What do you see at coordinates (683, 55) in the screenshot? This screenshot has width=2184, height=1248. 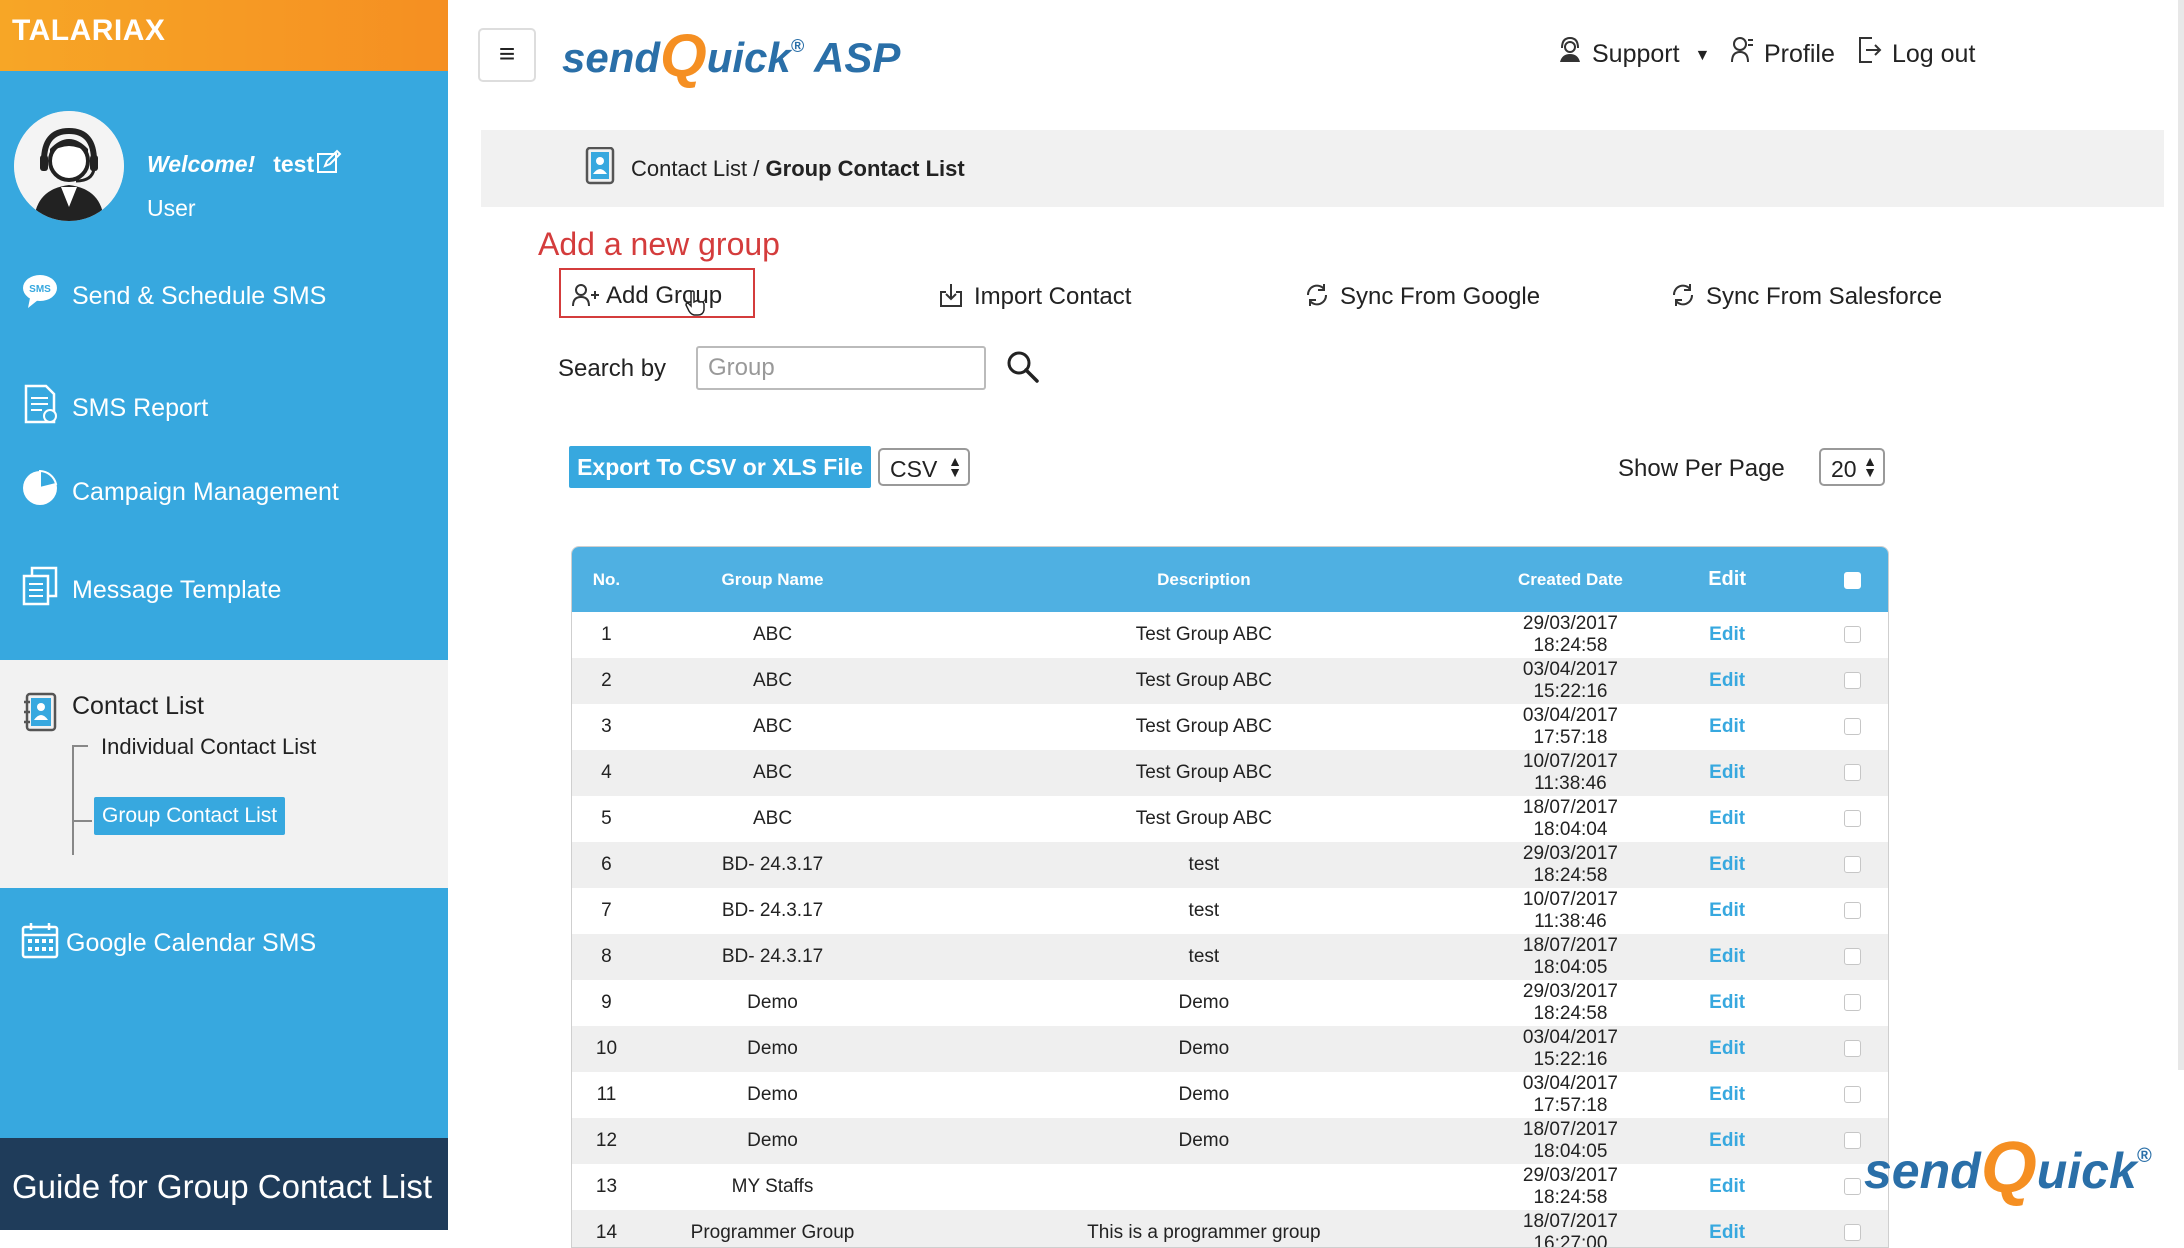 I see `logo-q: Q` at bounding box center [683, 55].